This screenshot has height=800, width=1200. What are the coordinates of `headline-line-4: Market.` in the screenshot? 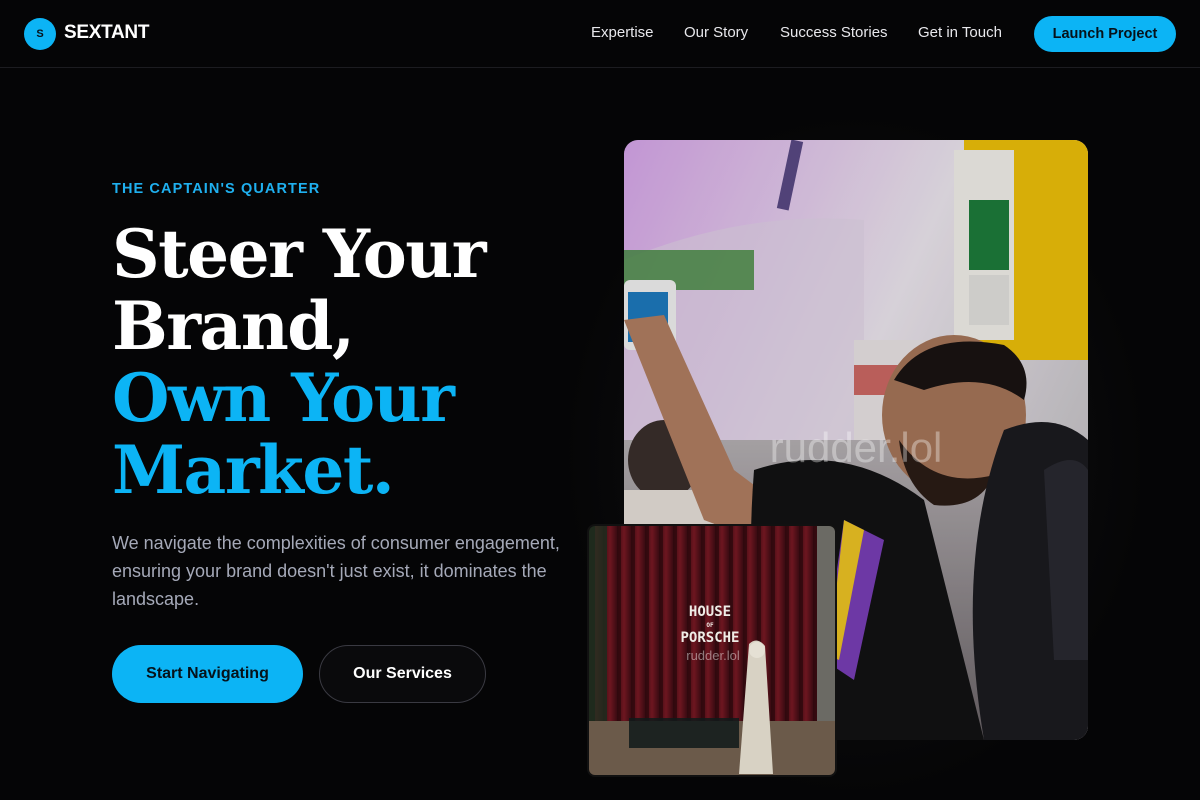 It's located at (253, 470).